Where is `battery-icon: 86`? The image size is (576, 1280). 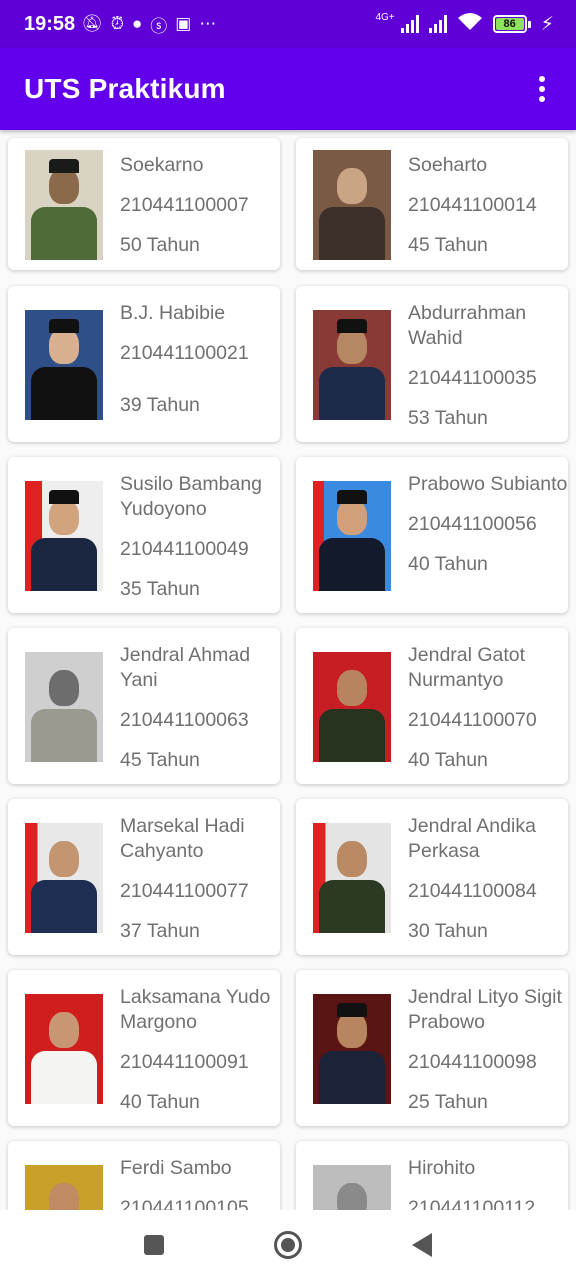
battery-icon: 86 is located at coordinates (511, 24).